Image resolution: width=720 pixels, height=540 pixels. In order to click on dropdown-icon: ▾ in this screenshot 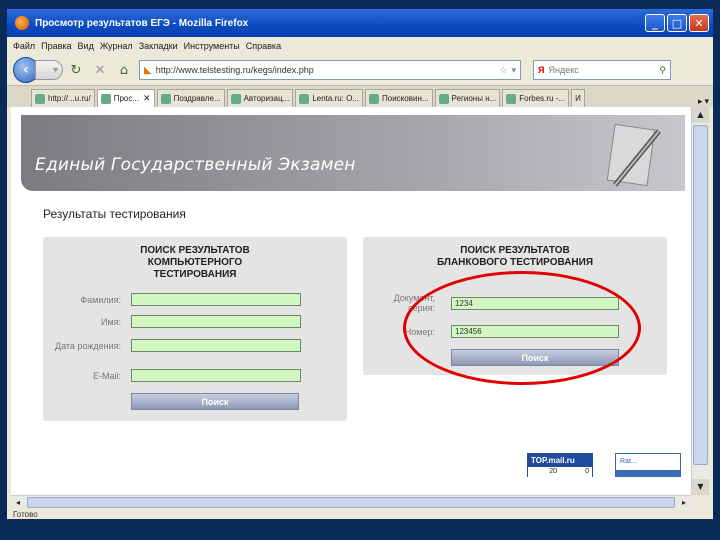, I will do `click(55, 70)`.